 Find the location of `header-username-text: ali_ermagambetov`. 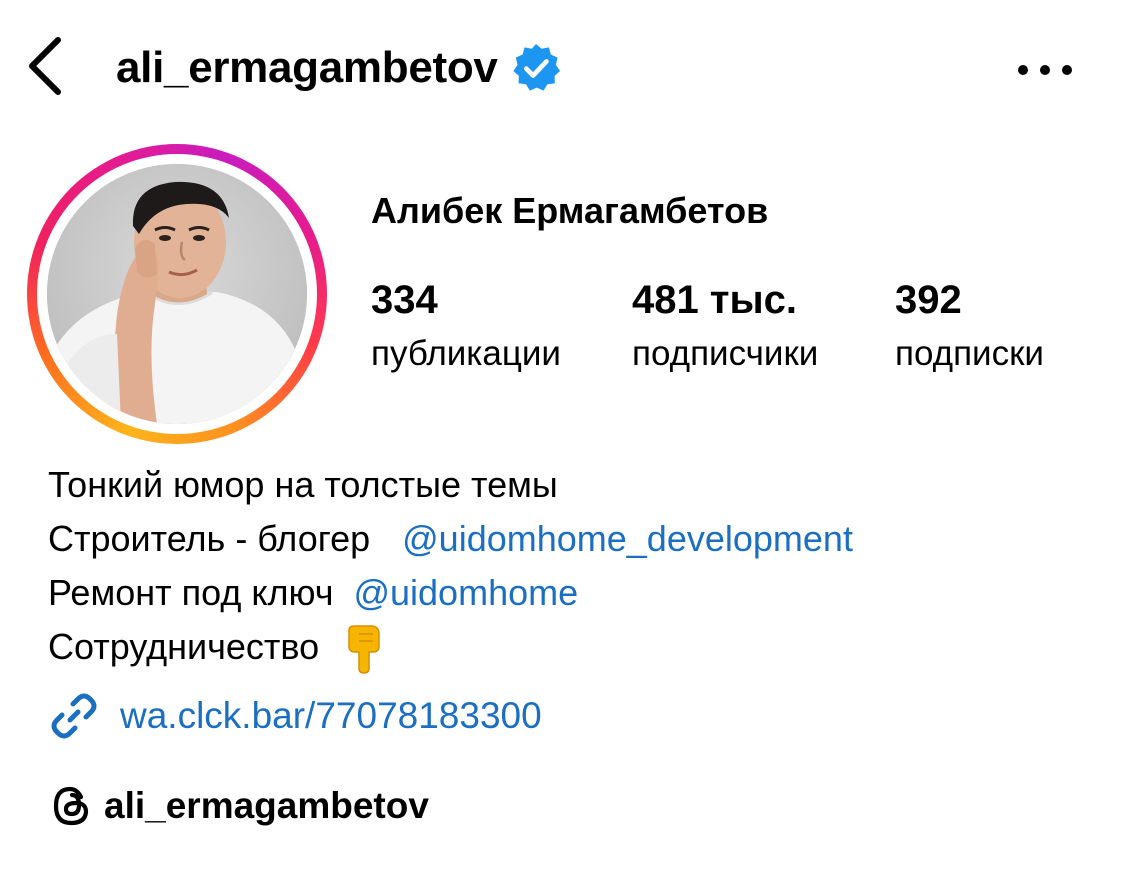

header-username-text: ali_ermagambetov is located at coordinates (307, 67).